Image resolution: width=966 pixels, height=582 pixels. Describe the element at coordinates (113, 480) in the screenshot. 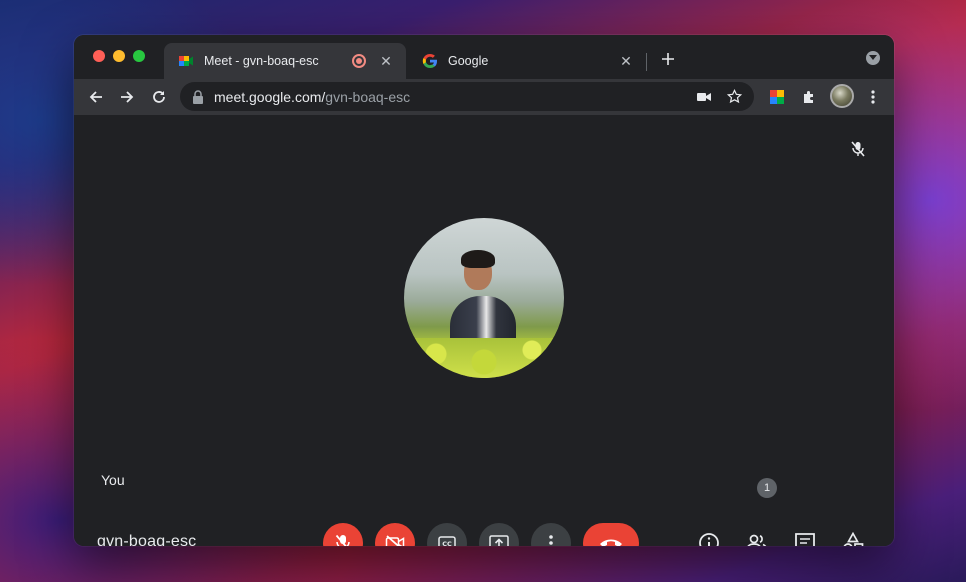

I see `self-tile-label: You` at that location.